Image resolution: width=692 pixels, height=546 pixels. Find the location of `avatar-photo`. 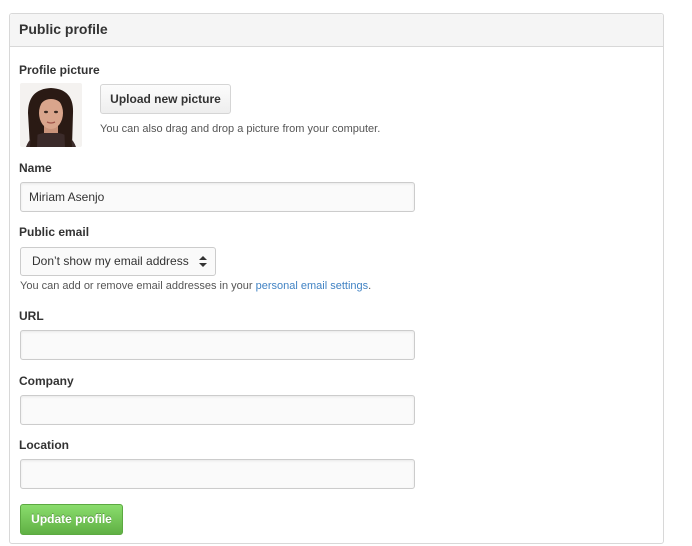

avatar-photo is located at coordinates (51, 115).